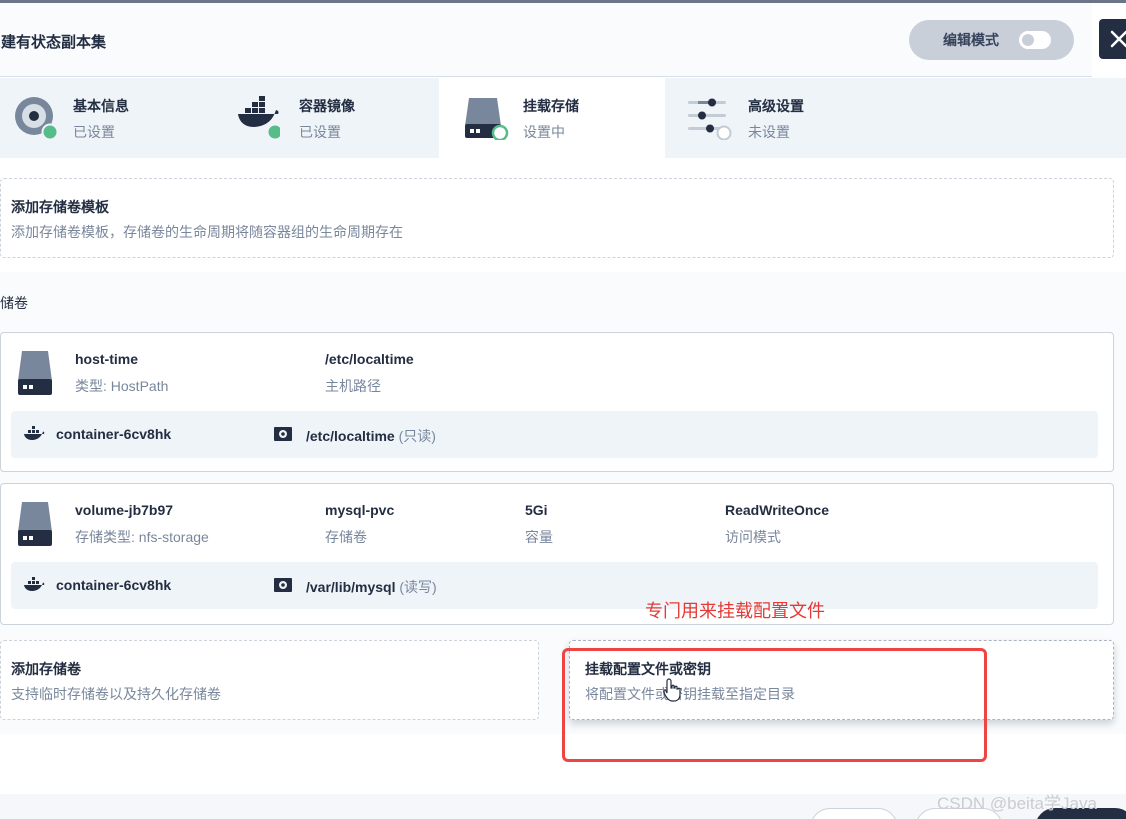  What do you see at coordinates (60, 207) in the screenshot?
I see `card-title: 添加存储卷模板` at bounding box center [60, 207].